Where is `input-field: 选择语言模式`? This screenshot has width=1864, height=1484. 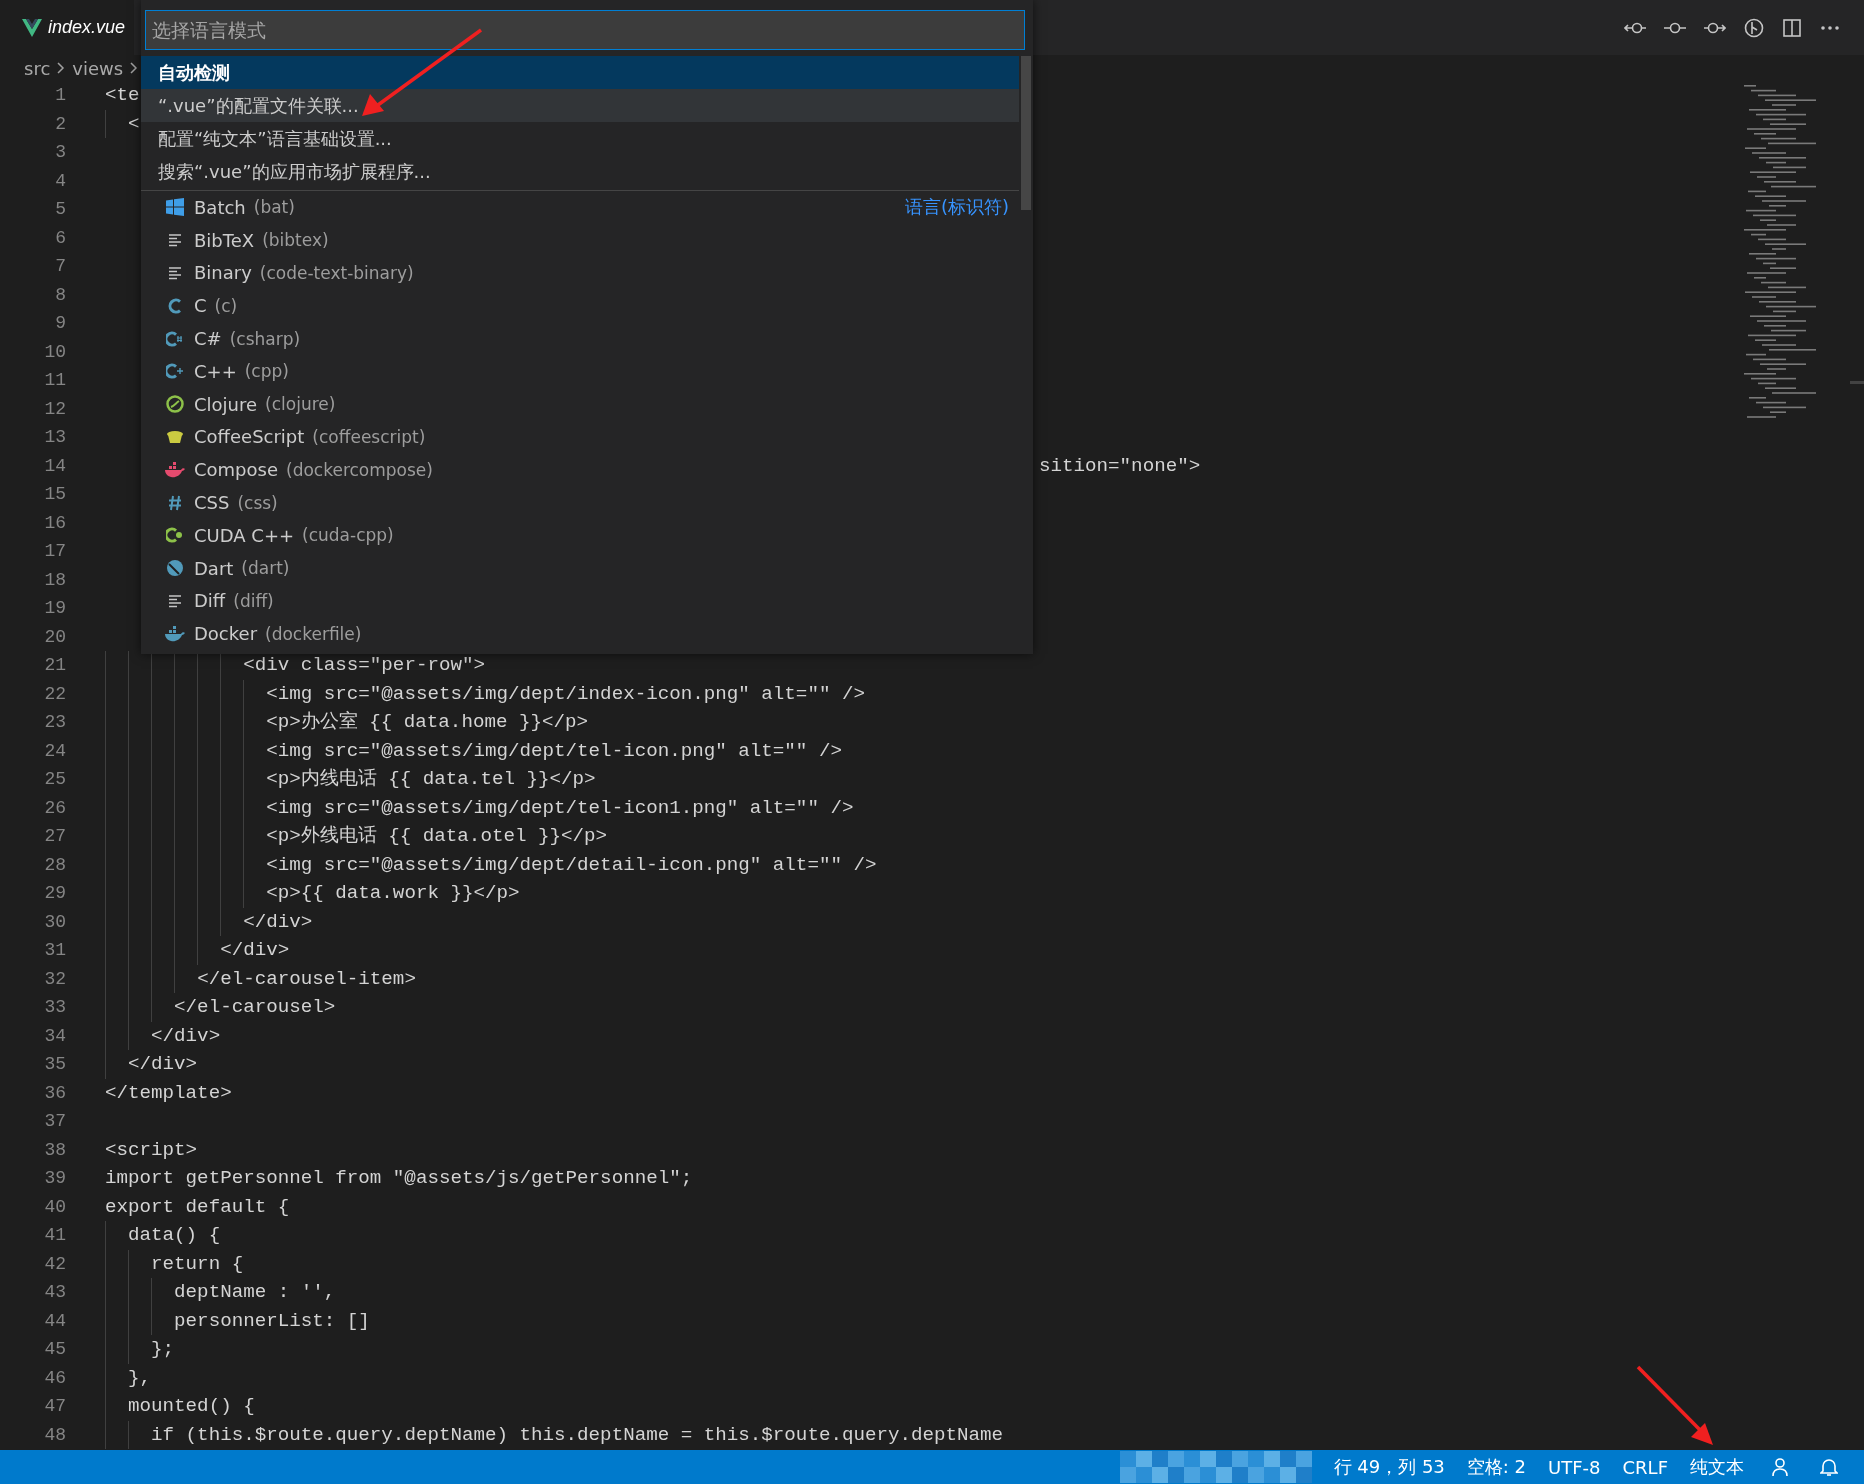
input-field: 选择语言模式 is located at coordinates (585, 30).